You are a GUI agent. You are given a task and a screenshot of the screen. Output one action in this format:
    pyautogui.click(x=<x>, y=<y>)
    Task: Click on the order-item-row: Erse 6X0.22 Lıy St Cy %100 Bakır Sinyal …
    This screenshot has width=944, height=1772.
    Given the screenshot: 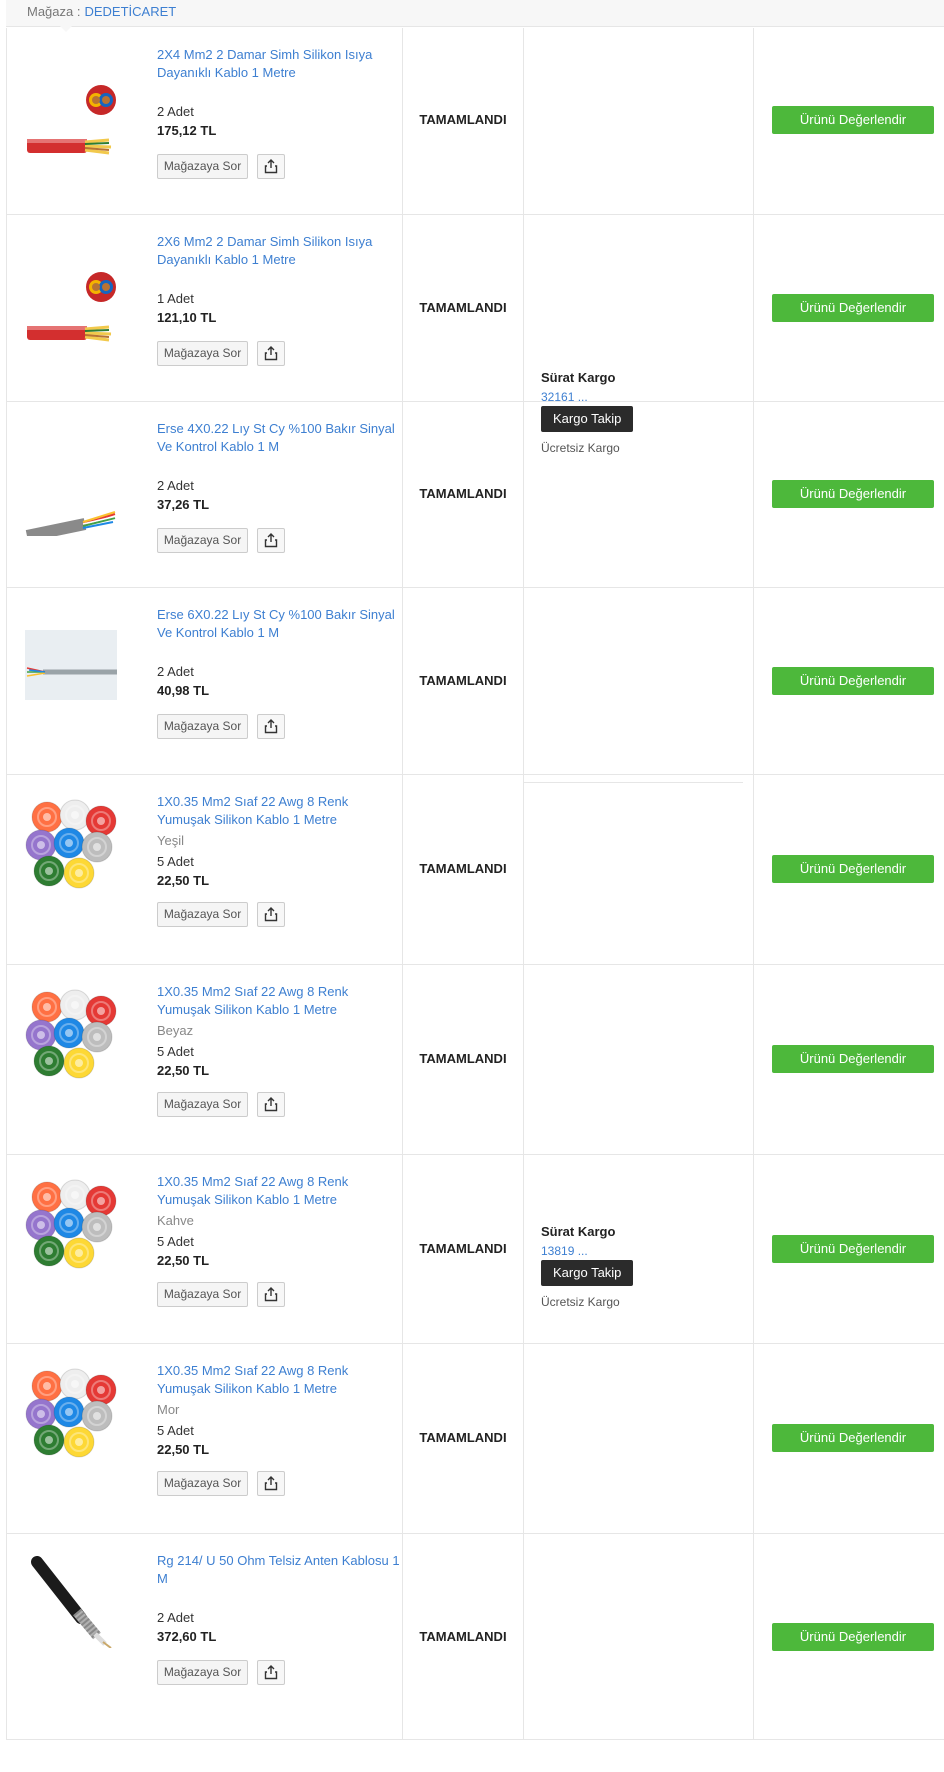 What is the action you would take?
    pyautogui.click(x=475, y=680)
    